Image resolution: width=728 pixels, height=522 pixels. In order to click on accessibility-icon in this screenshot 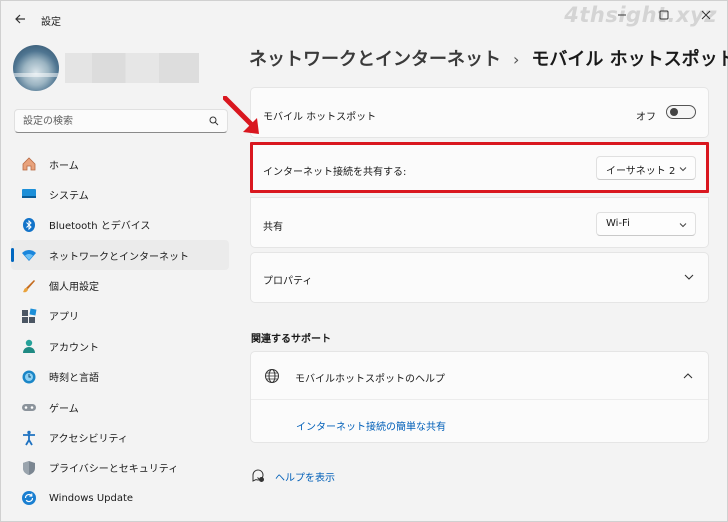, I will do `click(29, 438)`.